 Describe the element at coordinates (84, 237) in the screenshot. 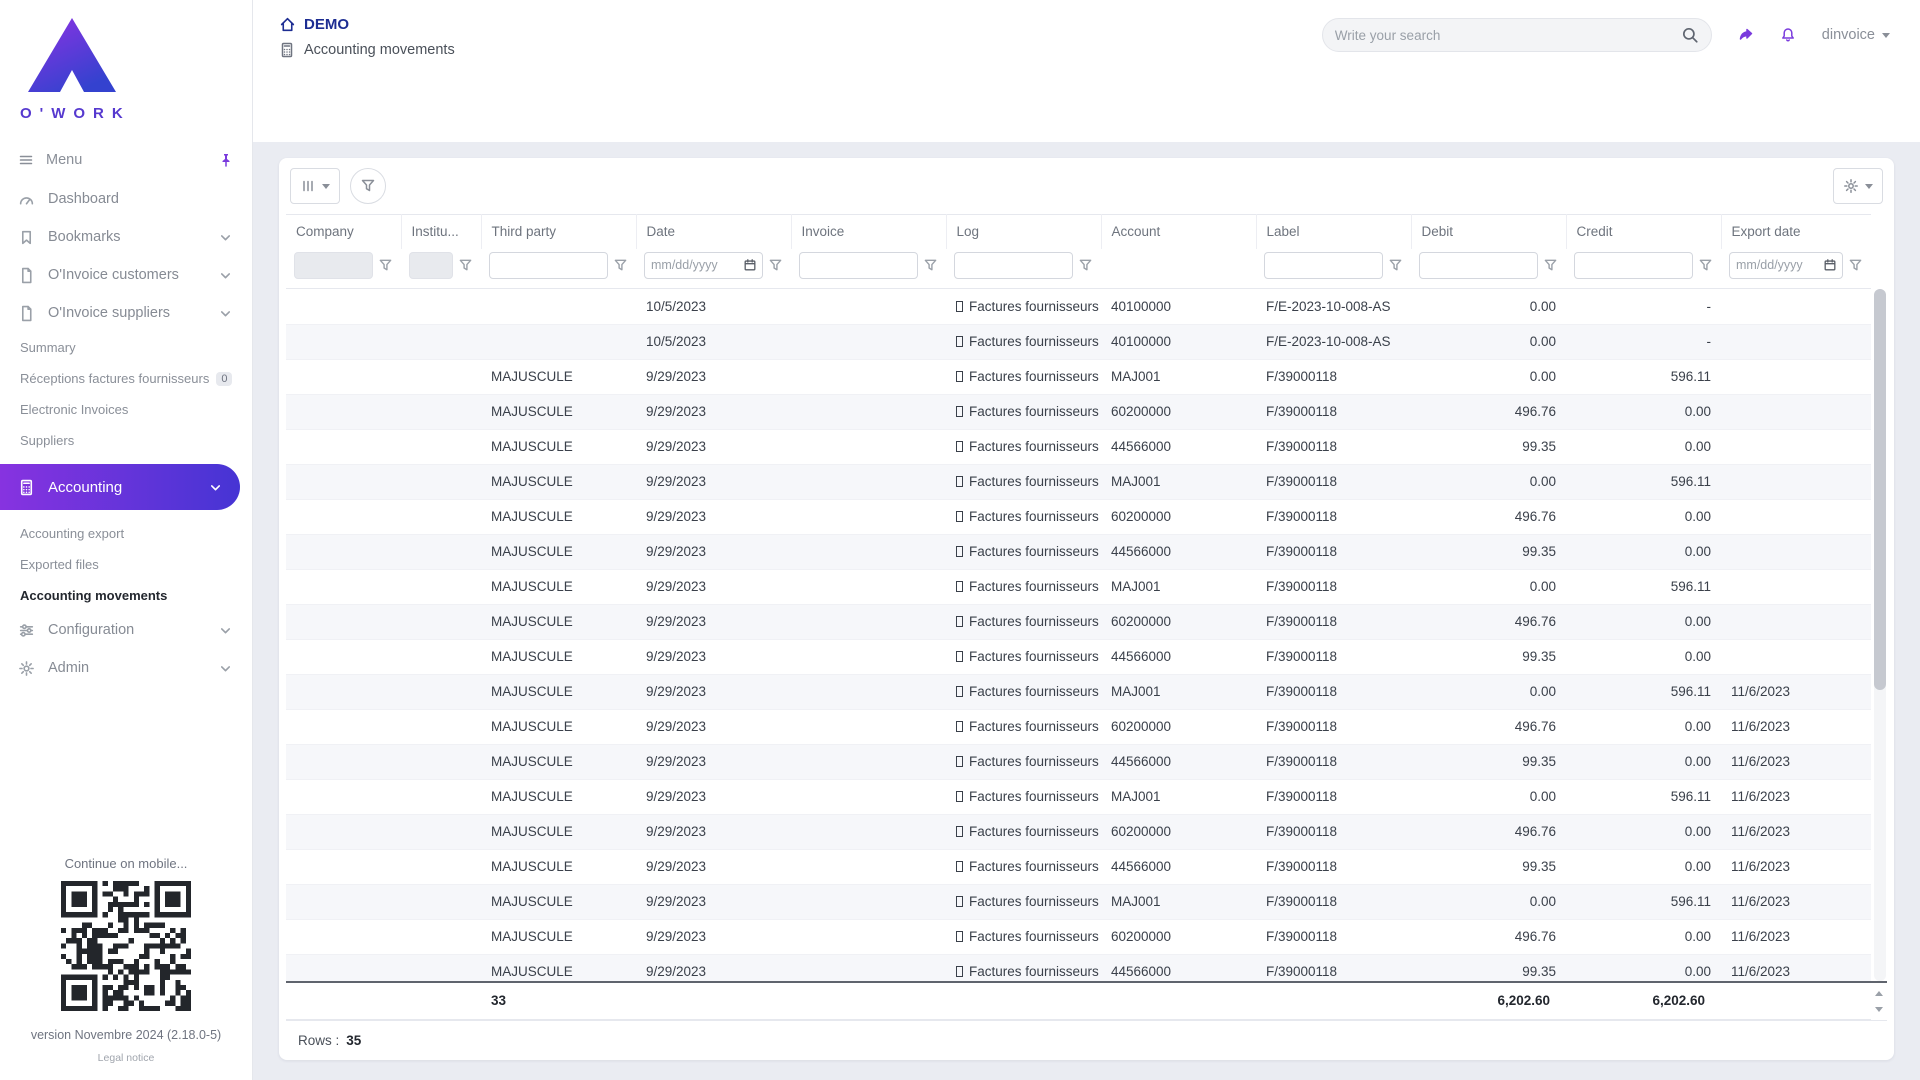

I see `sidebar-item-label: Bookmarks` at that location.